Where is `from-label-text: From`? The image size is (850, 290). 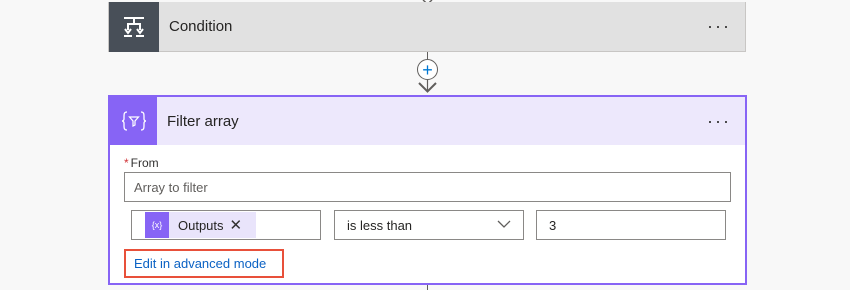 from-label-text: From is located at coordinates (144, 163).